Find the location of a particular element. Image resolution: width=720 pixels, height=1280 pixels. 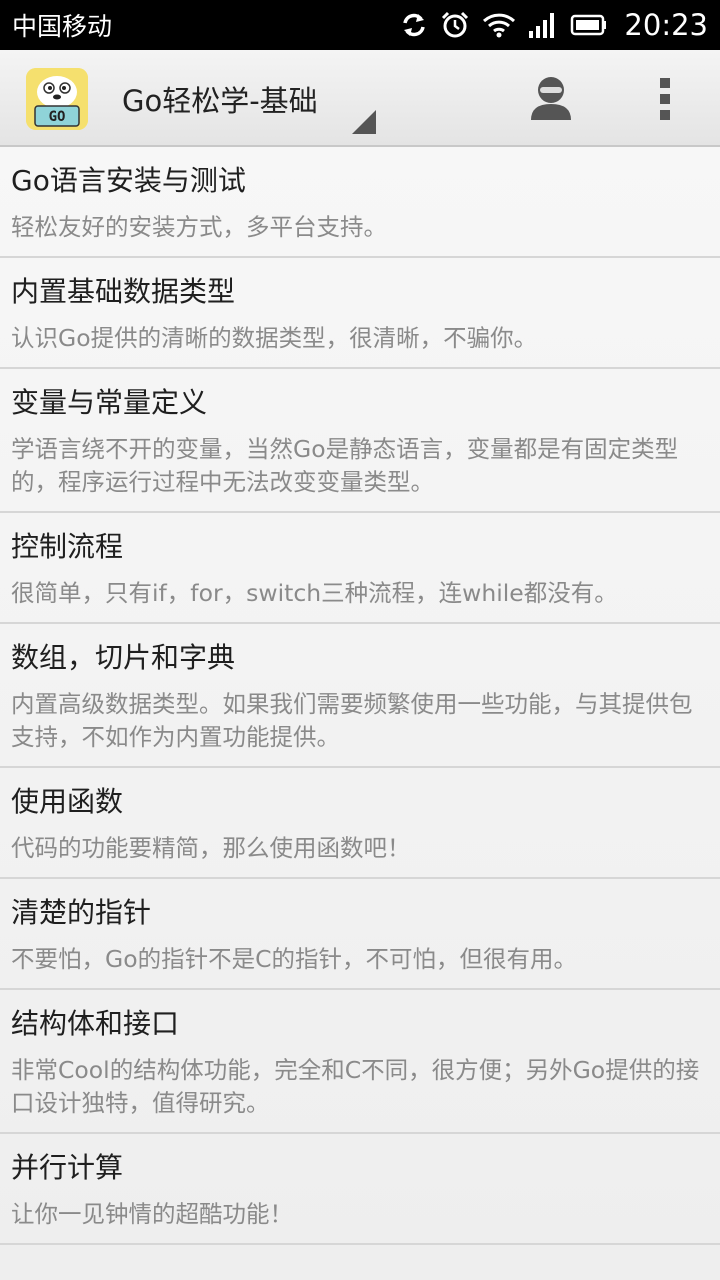

logo-text: GO is located at coordinates (57, 117).